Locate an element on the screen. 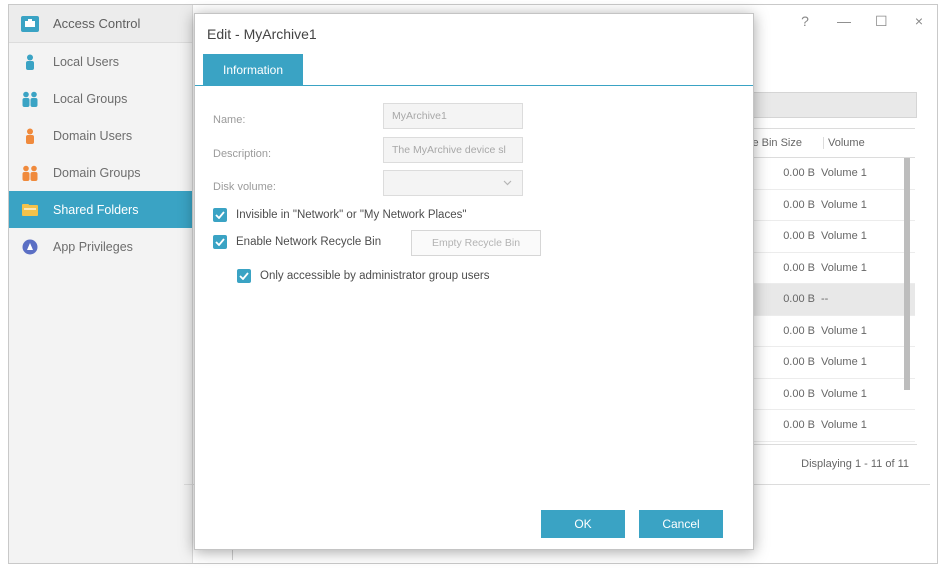  minimize-icon: — is located at coordinates (844, 21).